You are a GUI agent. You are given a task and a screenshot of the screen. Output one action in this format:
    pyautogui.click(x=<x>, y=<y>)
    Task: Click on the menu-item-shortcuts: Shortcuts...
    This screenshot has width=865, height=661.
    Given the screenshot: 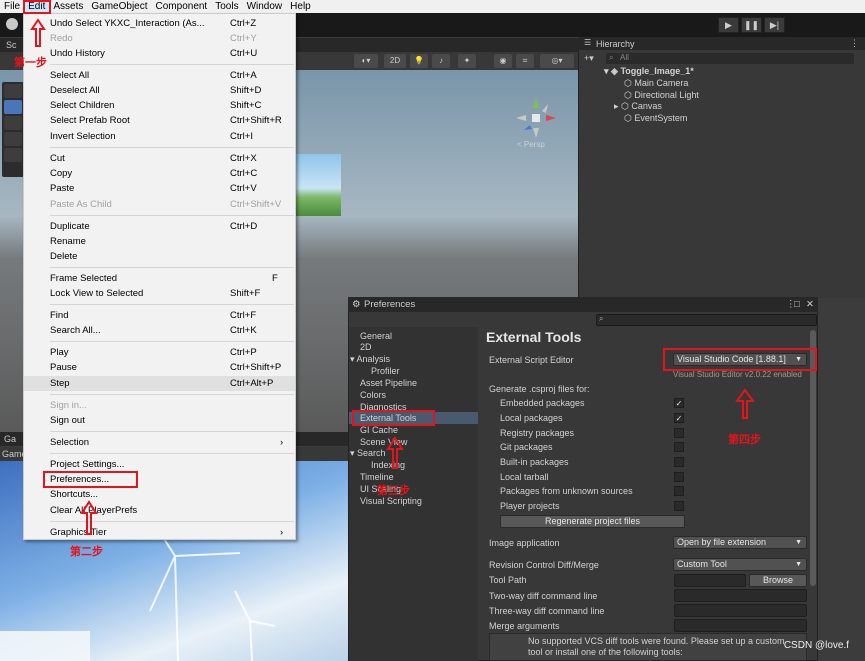 What is the action you would take?
    pyautogui.click(x=159, y=494)
    